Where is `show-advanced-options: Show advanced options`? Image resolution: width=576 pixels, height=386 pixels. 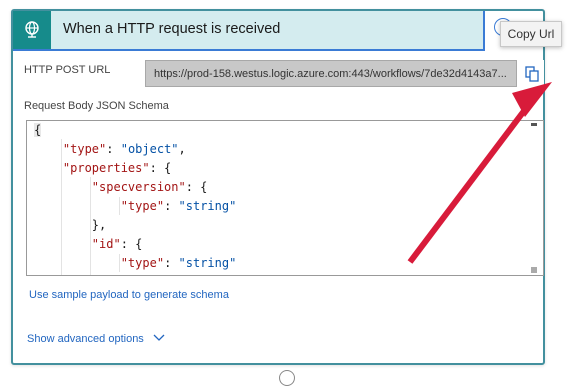
show-advanced-options: Show advanced options is located at coordinates (96, 339).